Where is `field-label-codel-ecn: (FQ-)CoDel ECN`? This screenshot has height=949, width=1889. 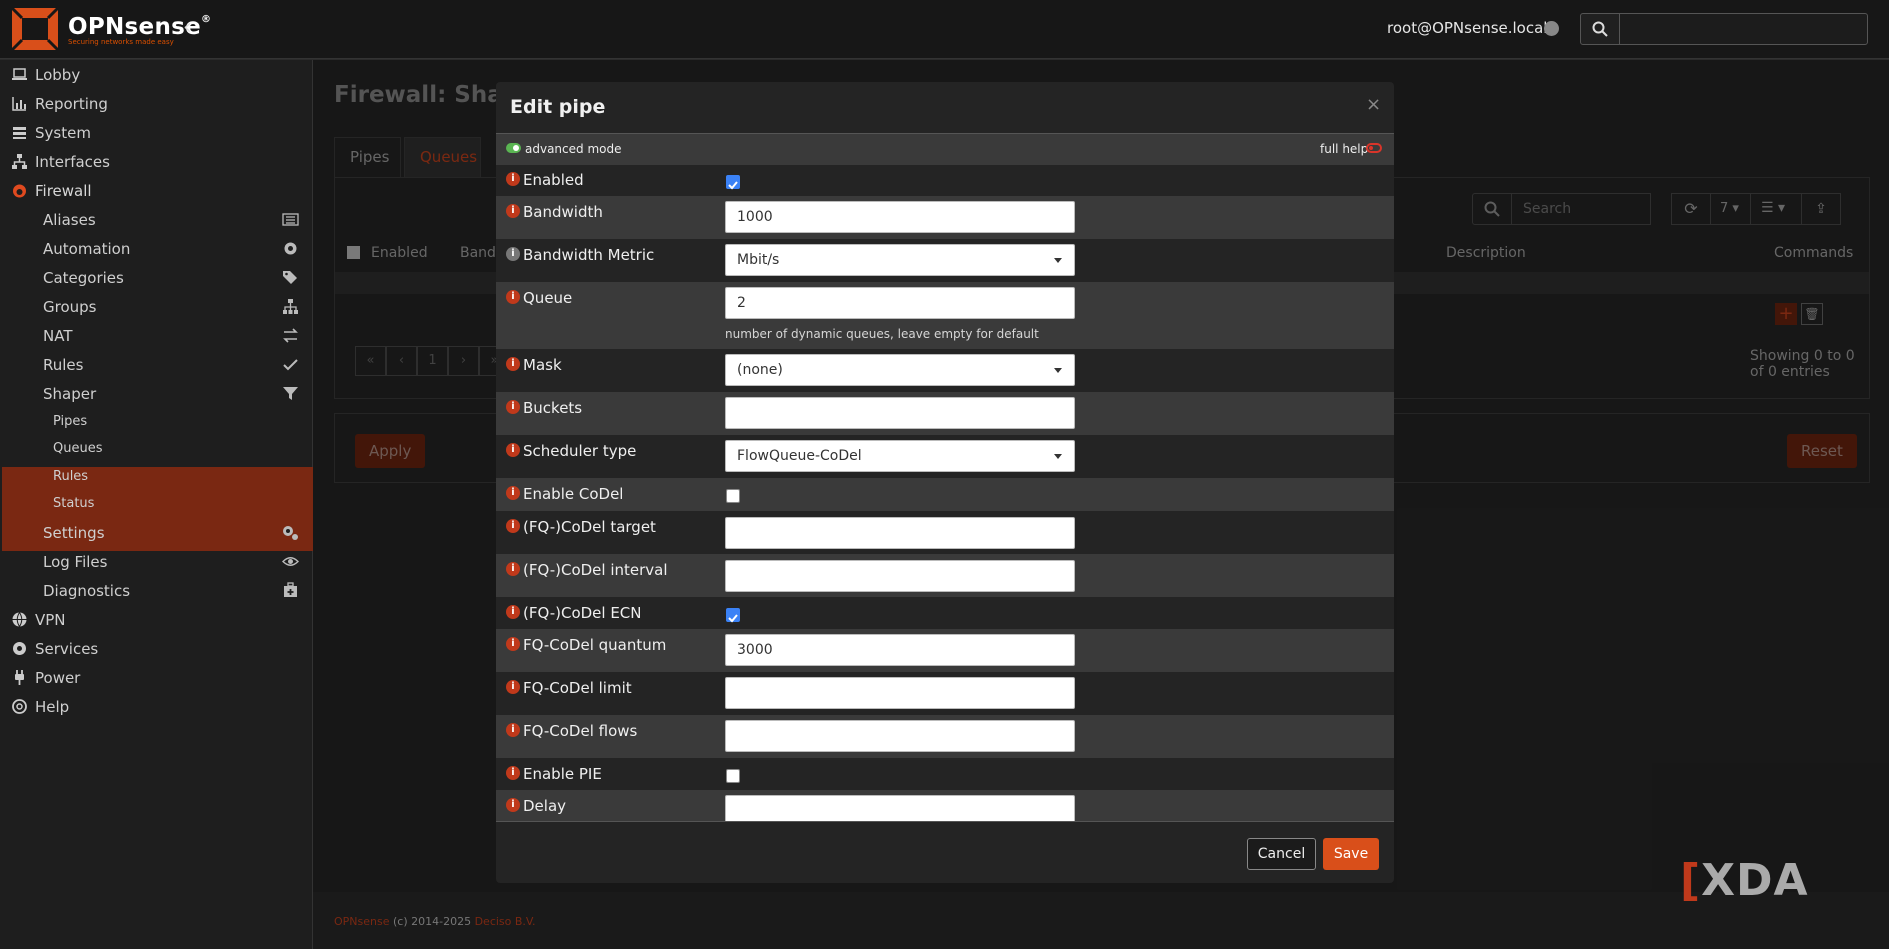 field-label-codel-ecn: (FQ-)CoDel ECN is located at coordinates (582, 613).